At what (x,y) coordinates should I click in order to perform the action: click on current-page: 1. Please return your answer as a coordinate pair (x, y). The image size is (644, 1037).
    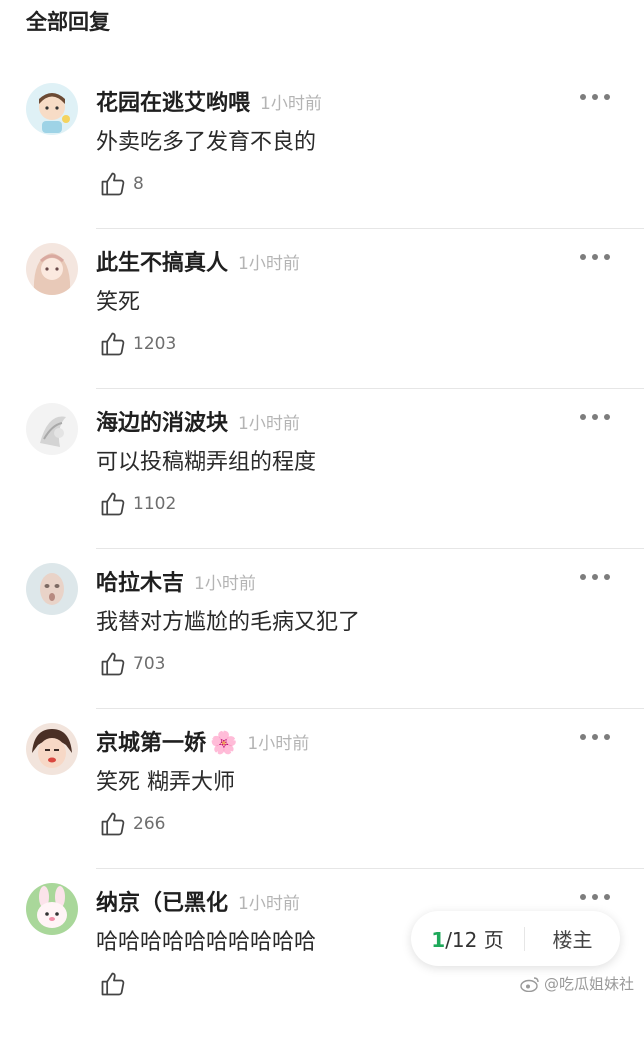
    Looking at the image, I should click on (438, 940).